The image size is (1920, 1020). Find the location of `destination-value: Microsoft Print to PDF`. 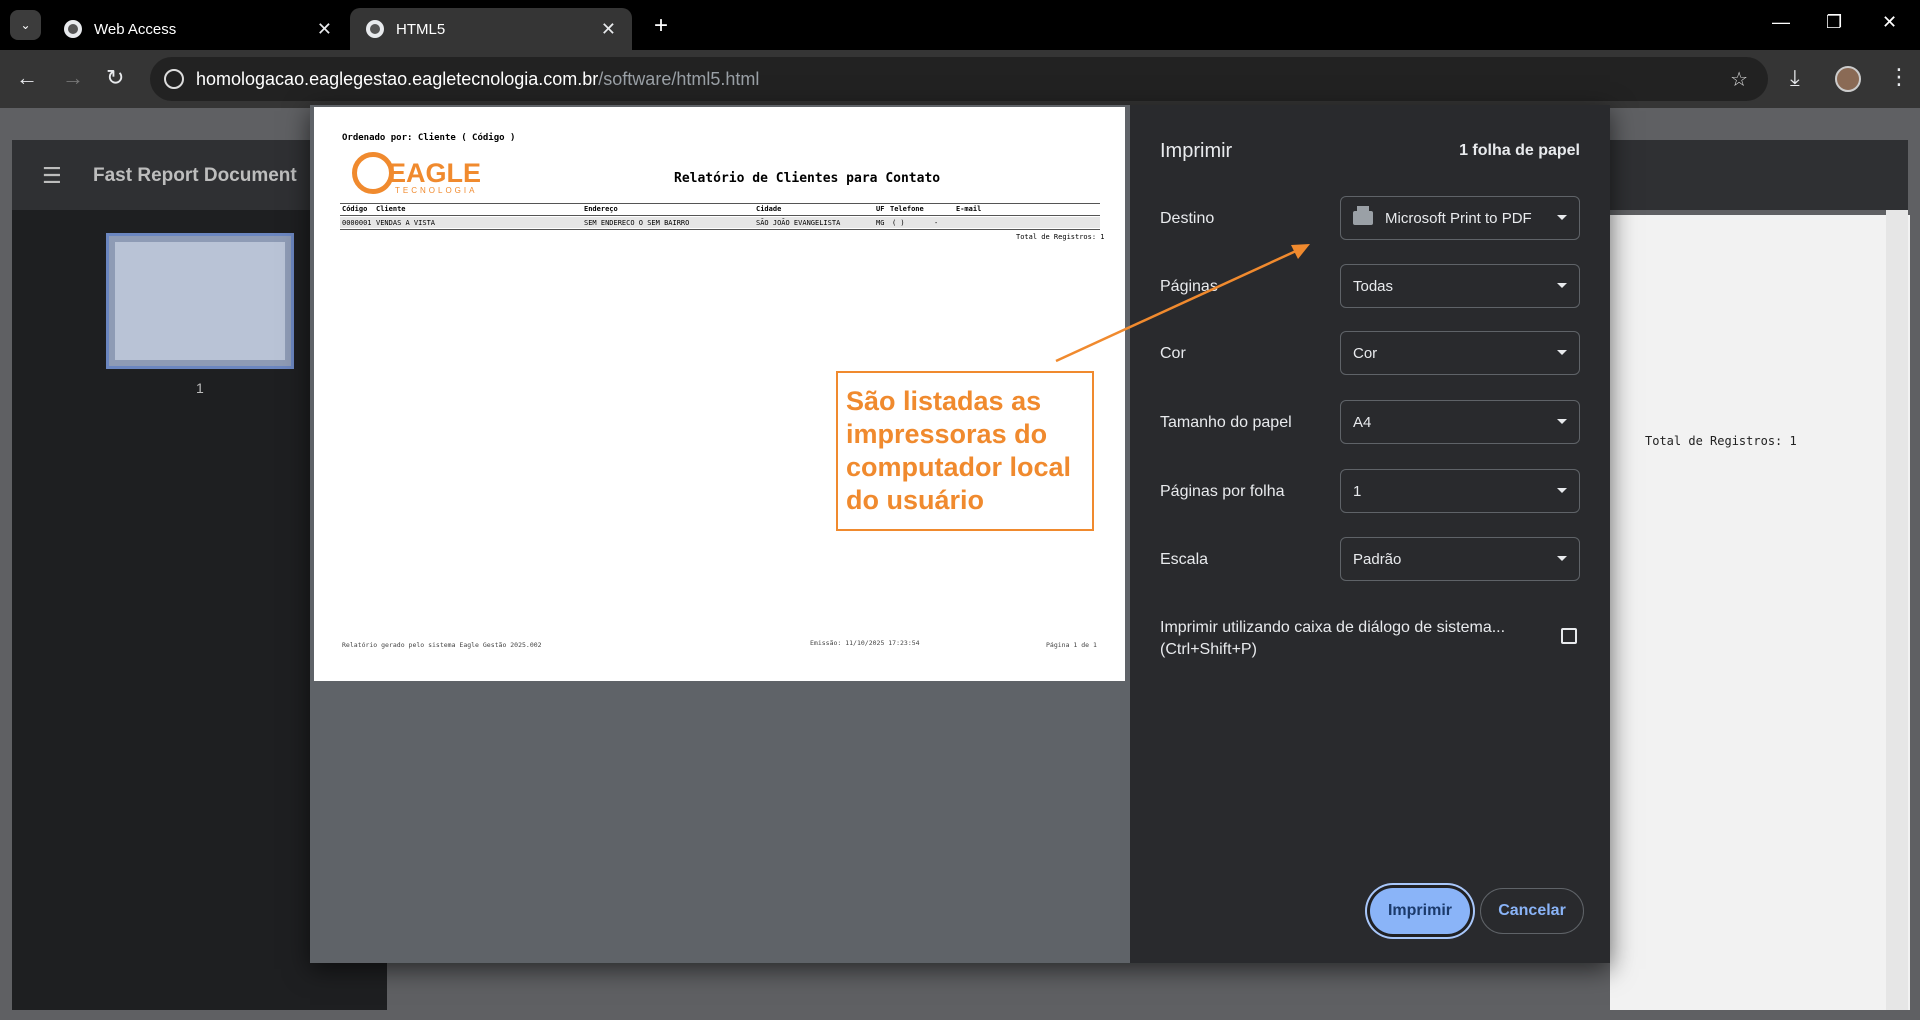

destination-value: Microsoft Print to PDF is located at coordinates (1458, 218).